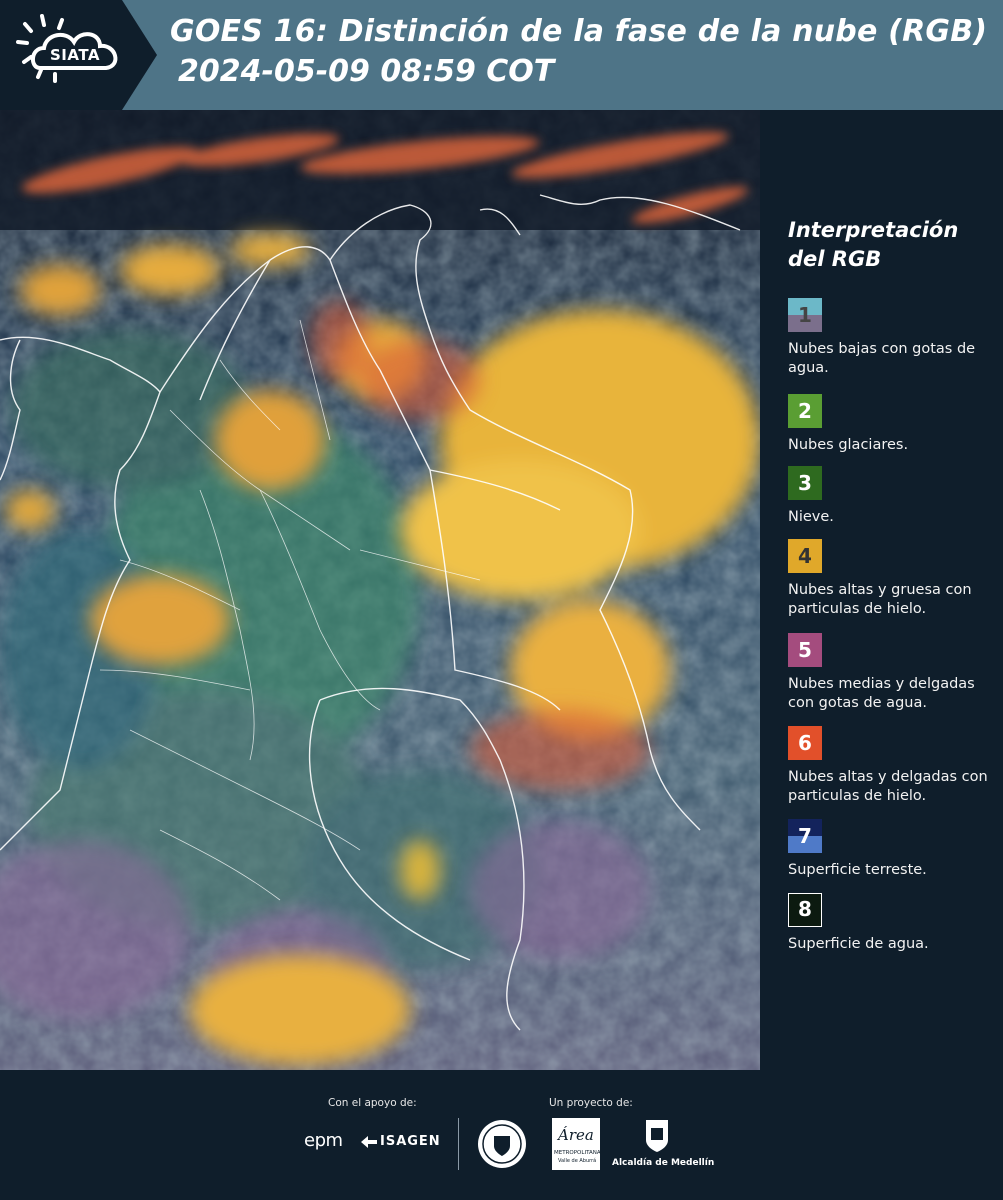 The image size is (1003, 1200). Describe the element at coordinates (591, 1103) in the screenshot. I see `project-caption: Un proyecto de:` at that location.